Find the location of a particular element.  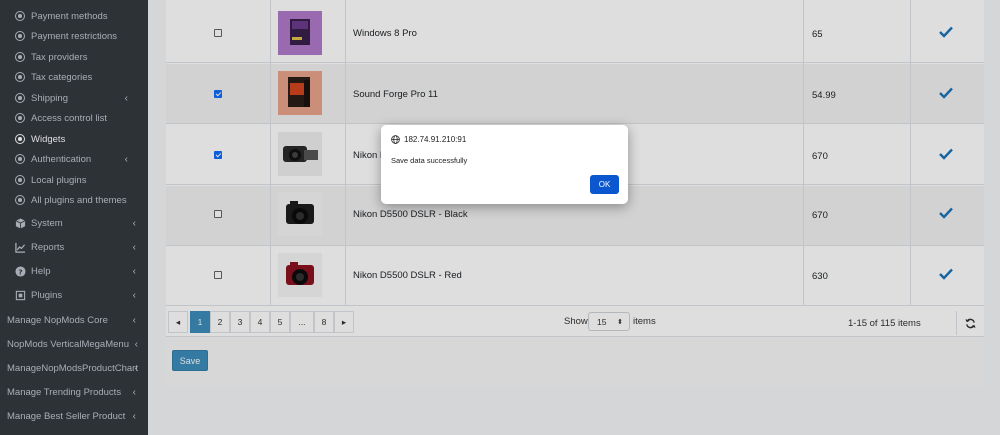

dialog-origin-text: 182.74.91.210:91 is located at coordinates (435, 139).